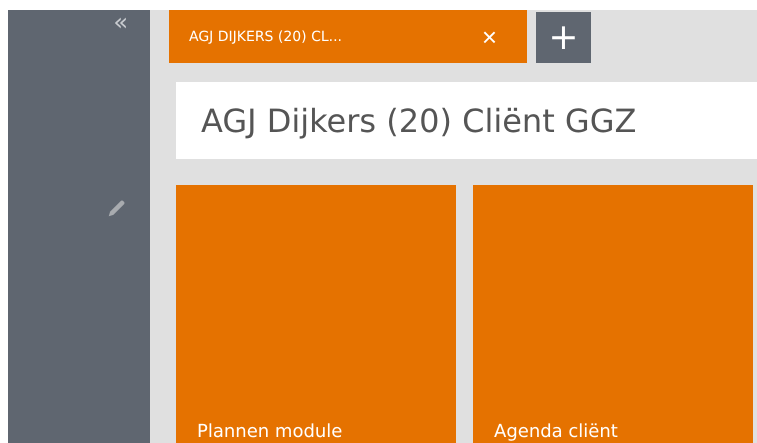 The width and height of the screenshot is (757, 443). Describe the element at coordinates (269, 432) in the screenshot. I see `tile-label: Plannen module` at that location.